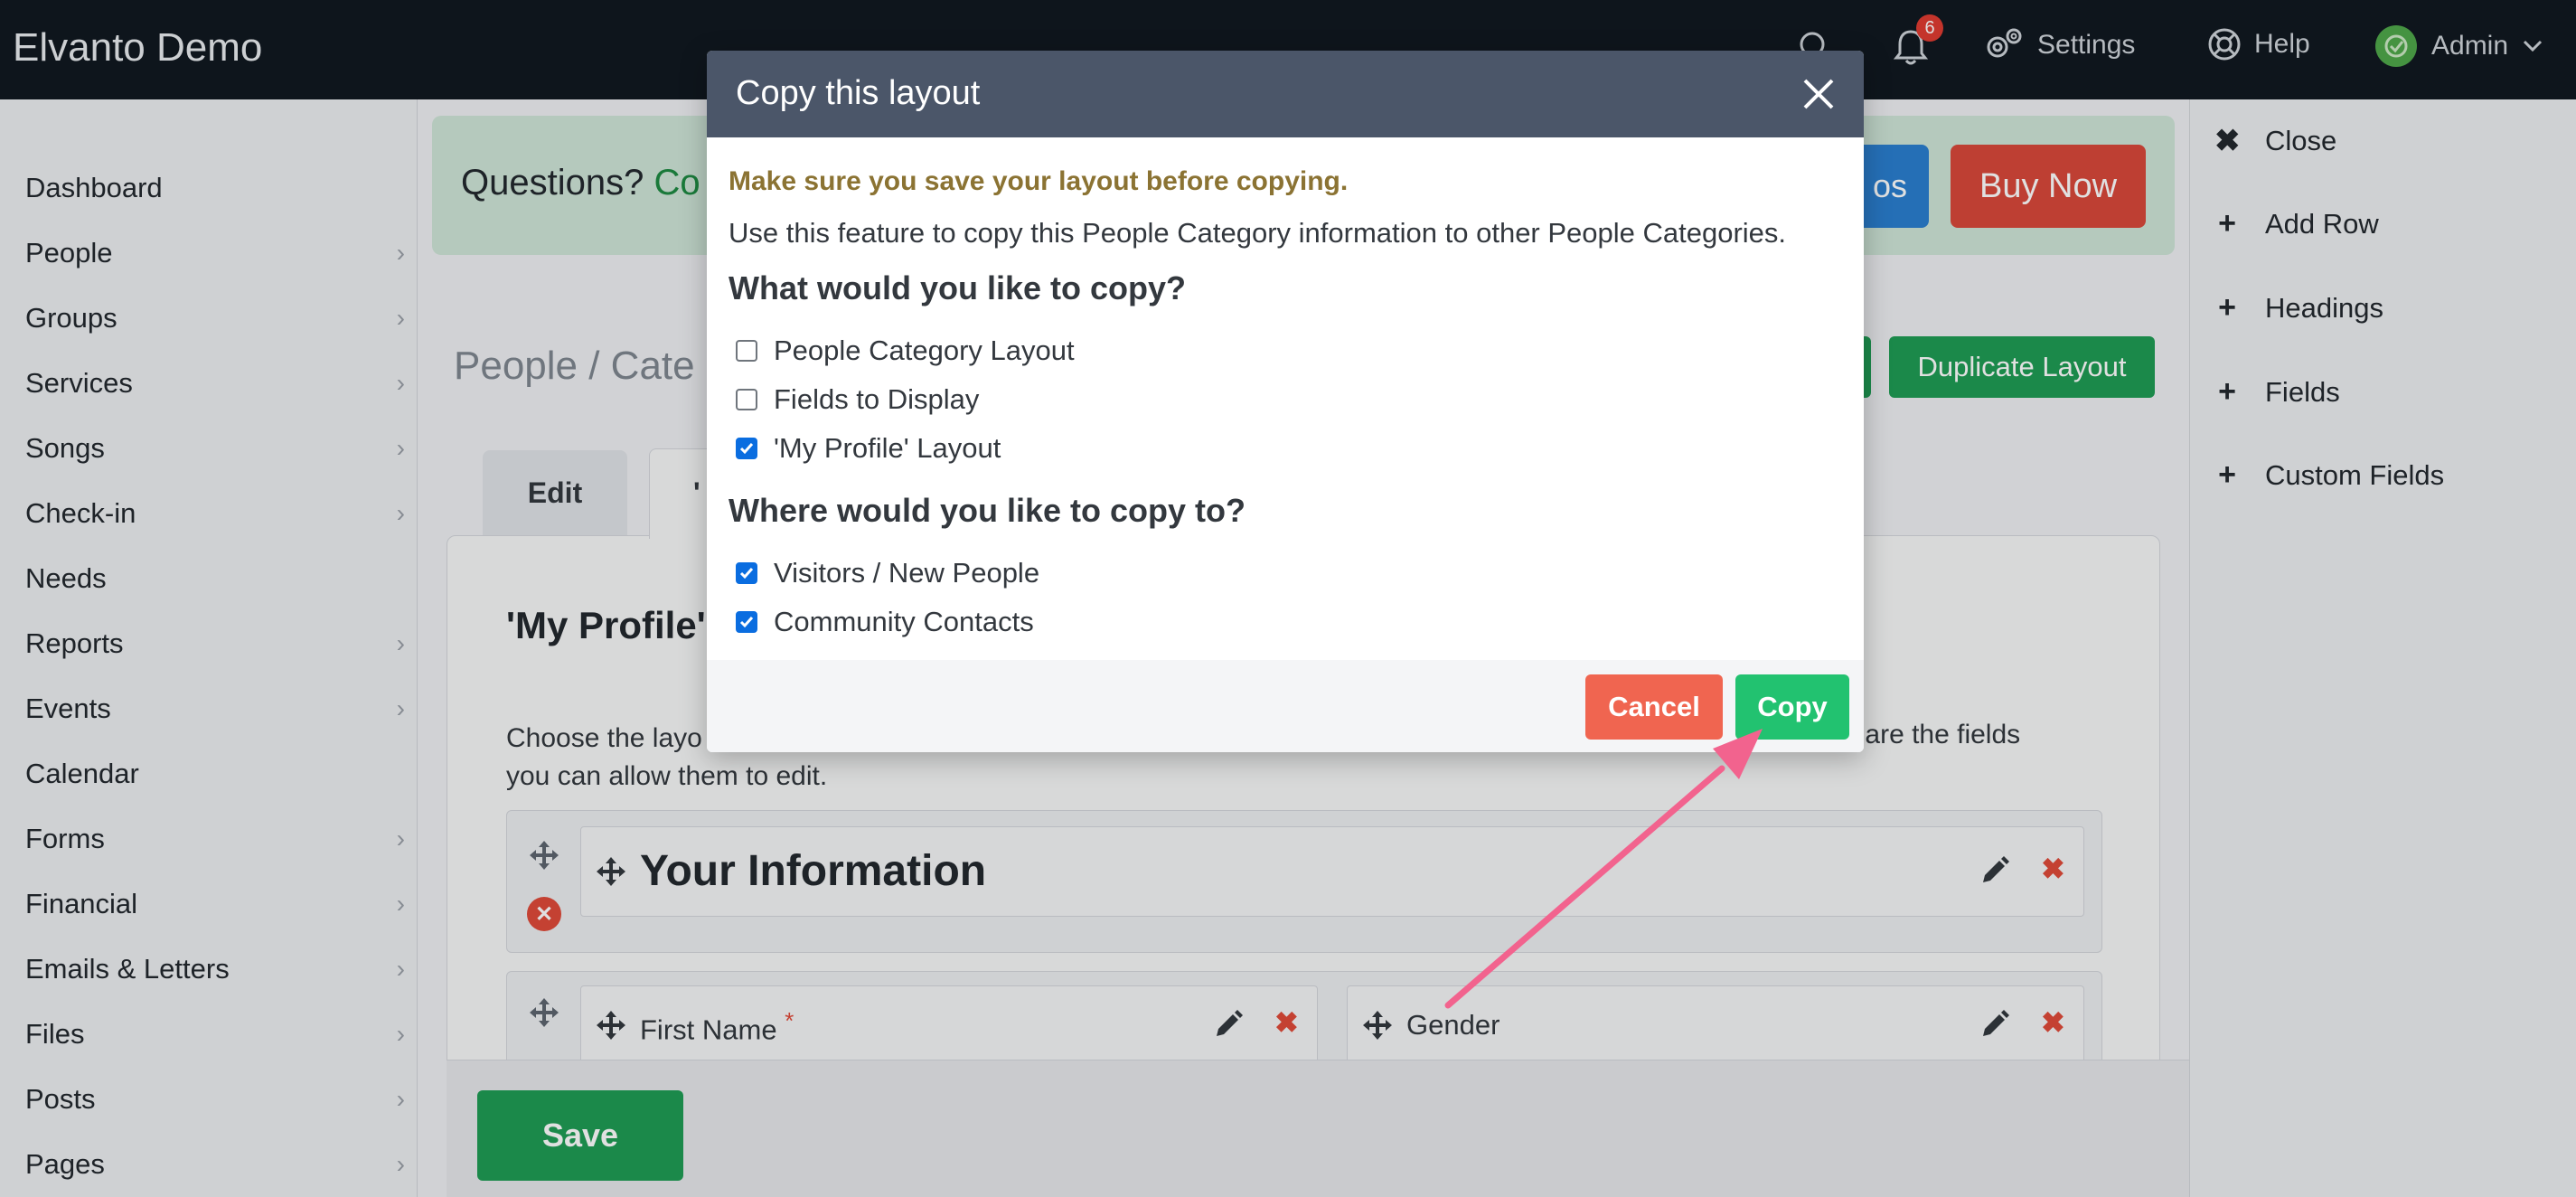 The width and height of the screenshot is (2576, 1197). Describe the element at coordinates (924, 350) in the screenshot. I see `checkbox-label: People Category Layout` at that location.